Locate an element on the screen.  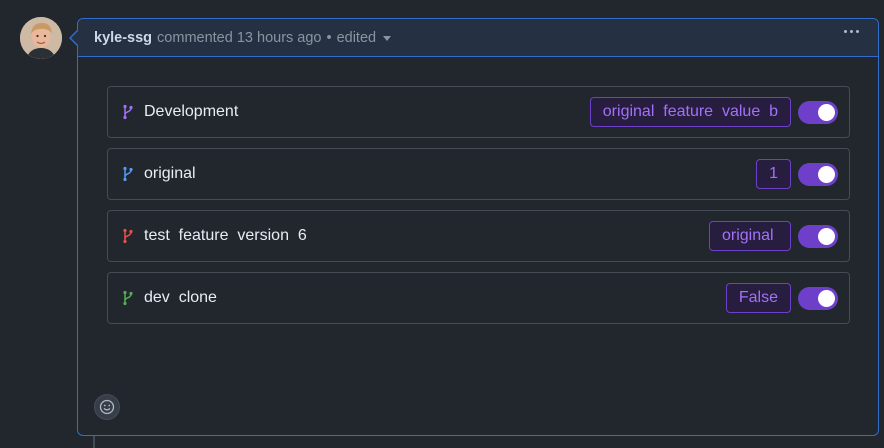
comment-arrow-fill is located at coordinates (74, 38).